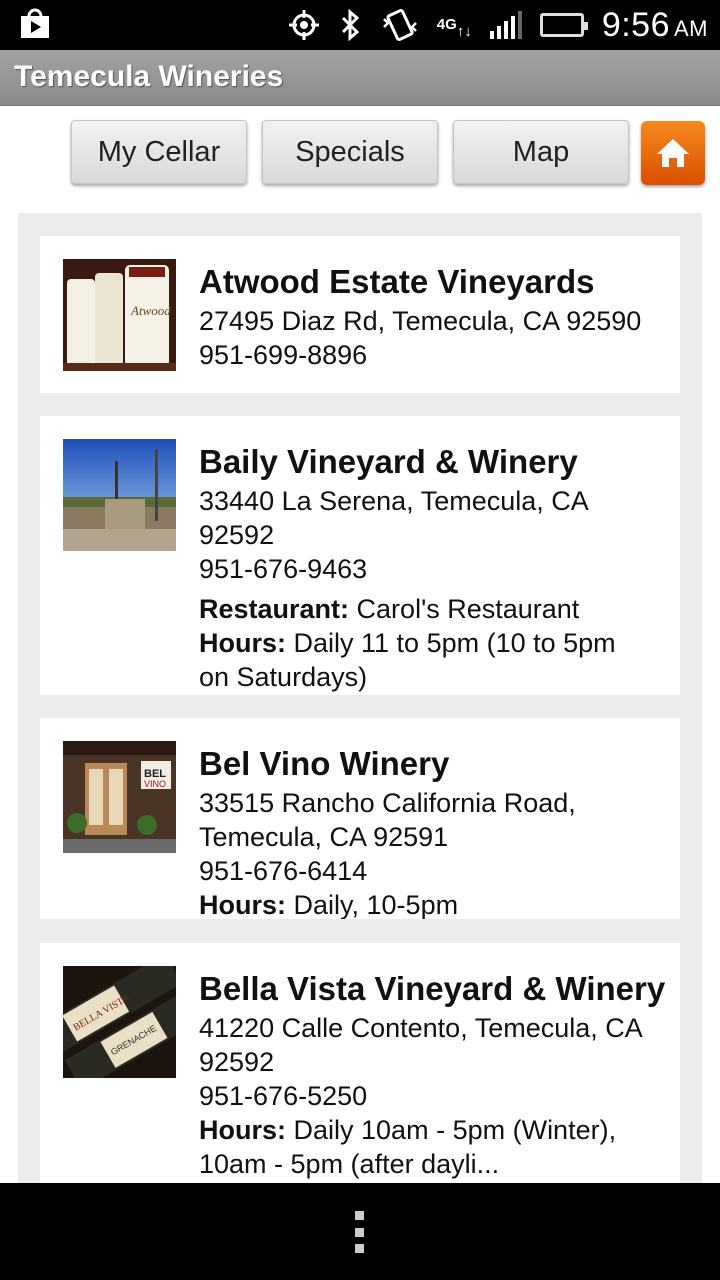 This screenshot has width=720, height=1280. I want to click on map-button: Map, so click(541, 152).